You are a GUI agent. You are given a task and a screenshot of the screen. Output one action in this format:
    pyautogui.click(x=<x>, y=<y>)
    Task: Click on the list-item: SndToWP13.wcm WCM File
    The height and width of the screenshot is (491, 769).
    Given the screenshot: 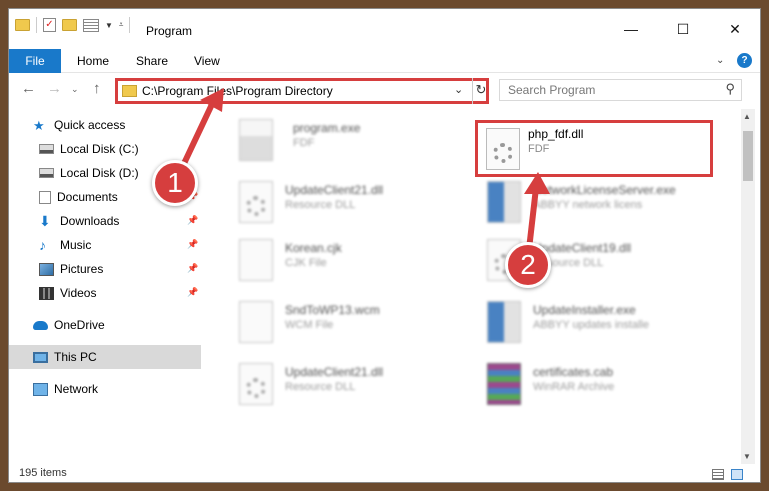 What is the action you would take?
    pyautogui.click(x=359, y=324)
    